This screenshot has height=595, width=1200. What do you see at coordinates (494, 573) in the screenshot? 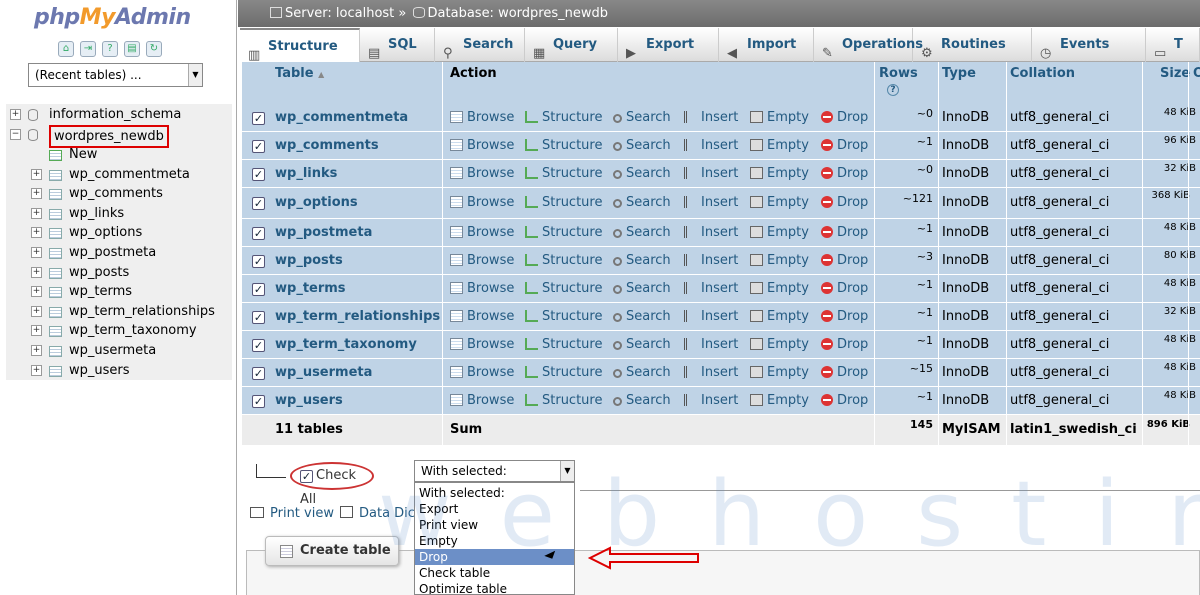
I see `dropdown-option: Check table` at bounding box center [494, 573].